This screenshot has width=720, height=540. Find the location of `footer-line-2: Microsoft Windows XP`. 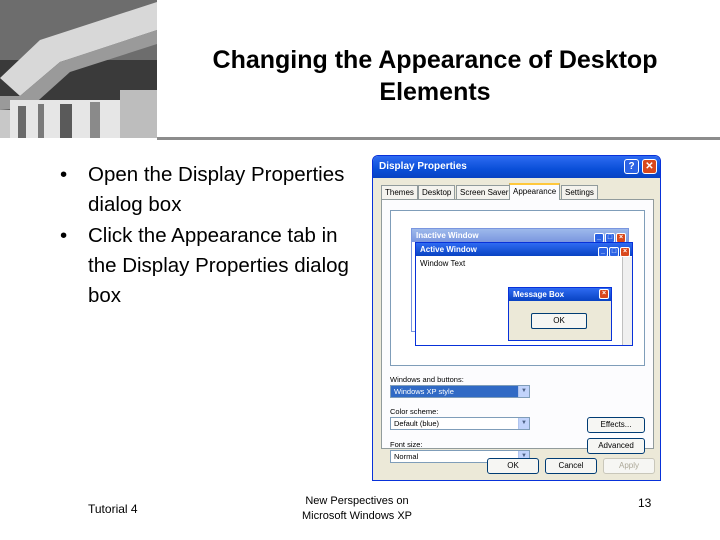

footer-line-2: Microsoft Windows XP is located at coordinates (357, 516).